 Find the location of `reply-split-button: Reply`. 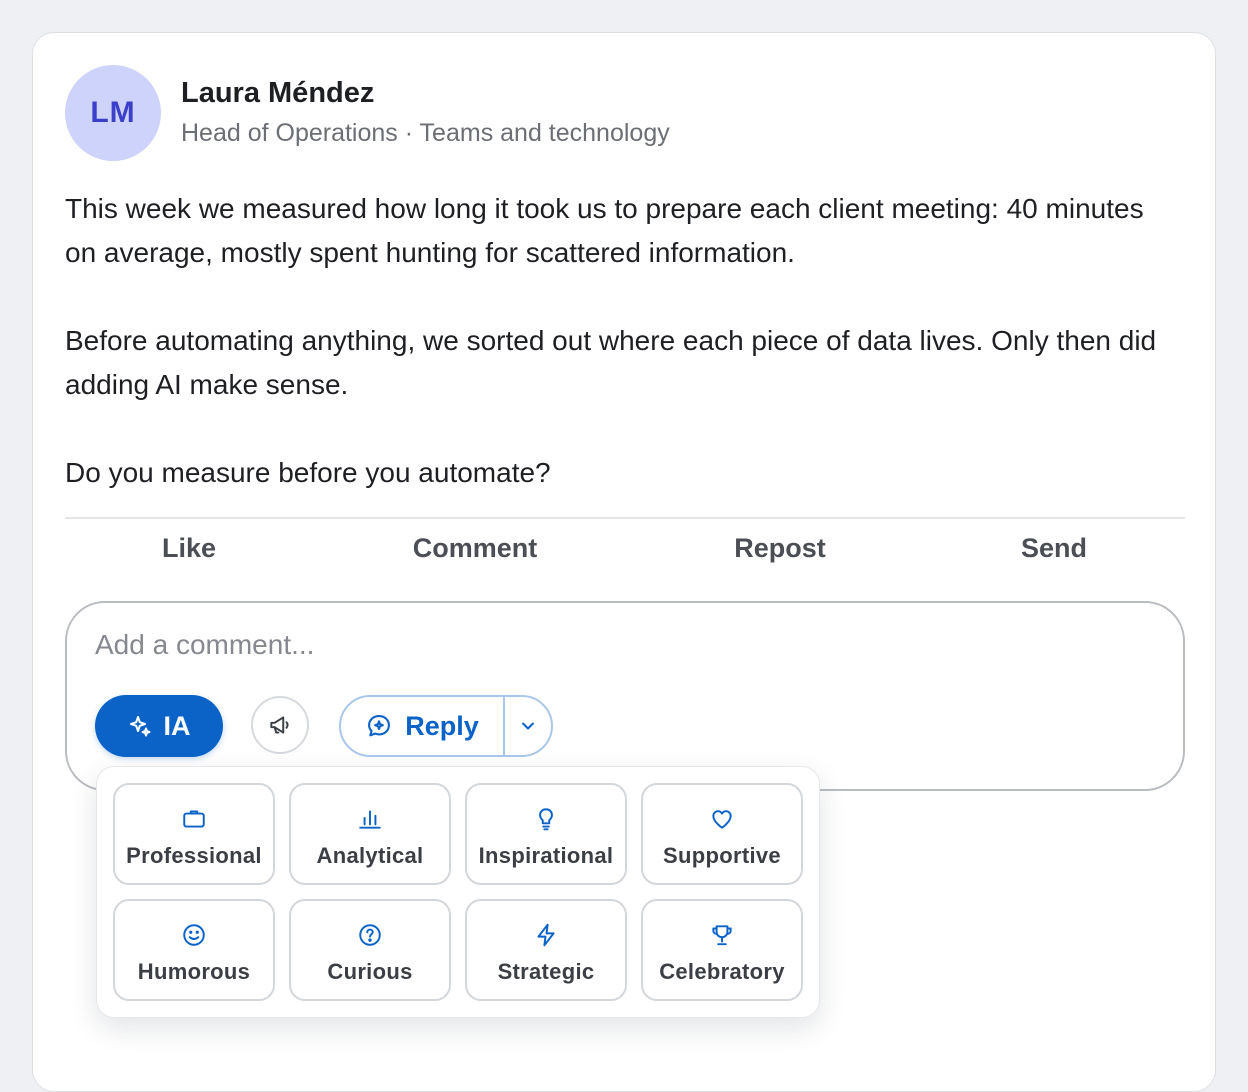

reply-split-button: Reply is located at coordinates (446, 726).